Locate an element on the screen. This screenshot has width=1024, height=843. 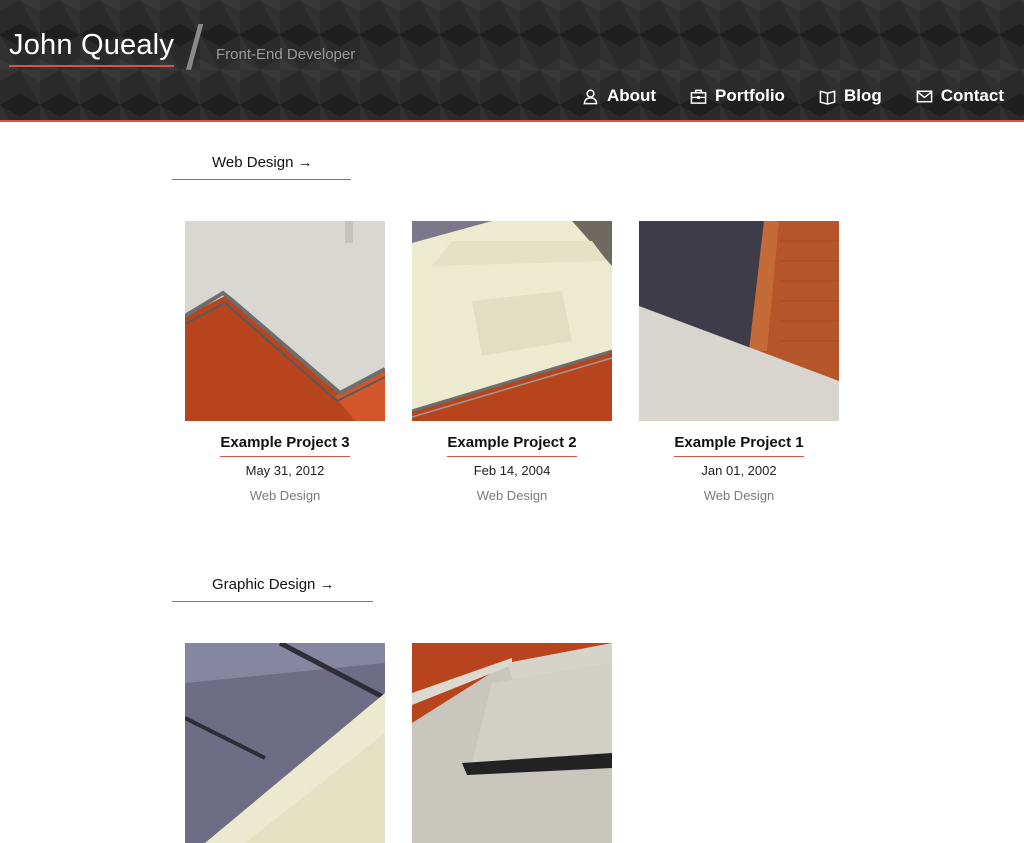
nav-portfolio: Portfolio is located at coordinates (737, 96).